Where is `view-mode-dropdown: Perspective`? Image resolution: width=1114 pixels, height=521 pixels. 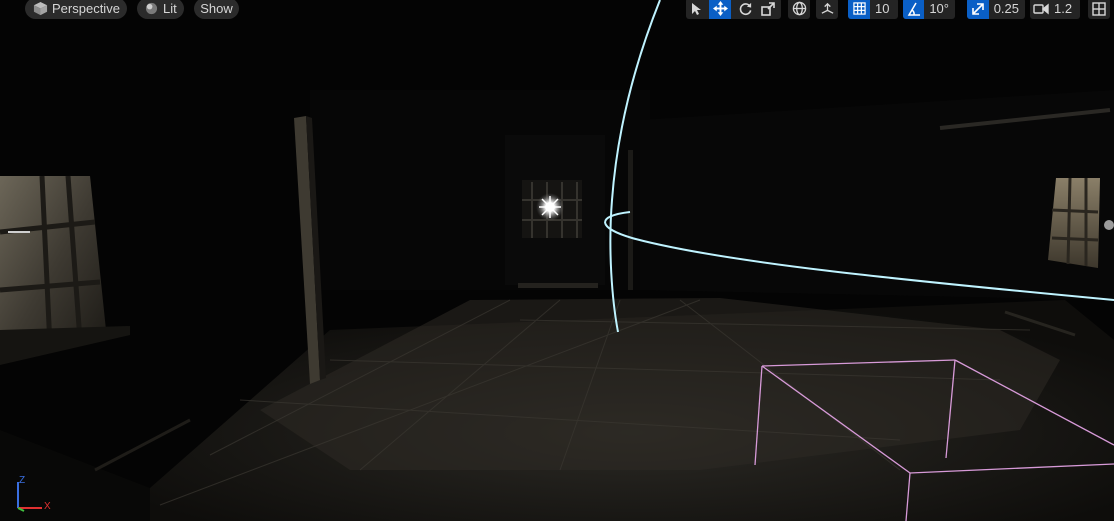
view-mode-dropdown: Perspective is located at coordinates (76, 9).